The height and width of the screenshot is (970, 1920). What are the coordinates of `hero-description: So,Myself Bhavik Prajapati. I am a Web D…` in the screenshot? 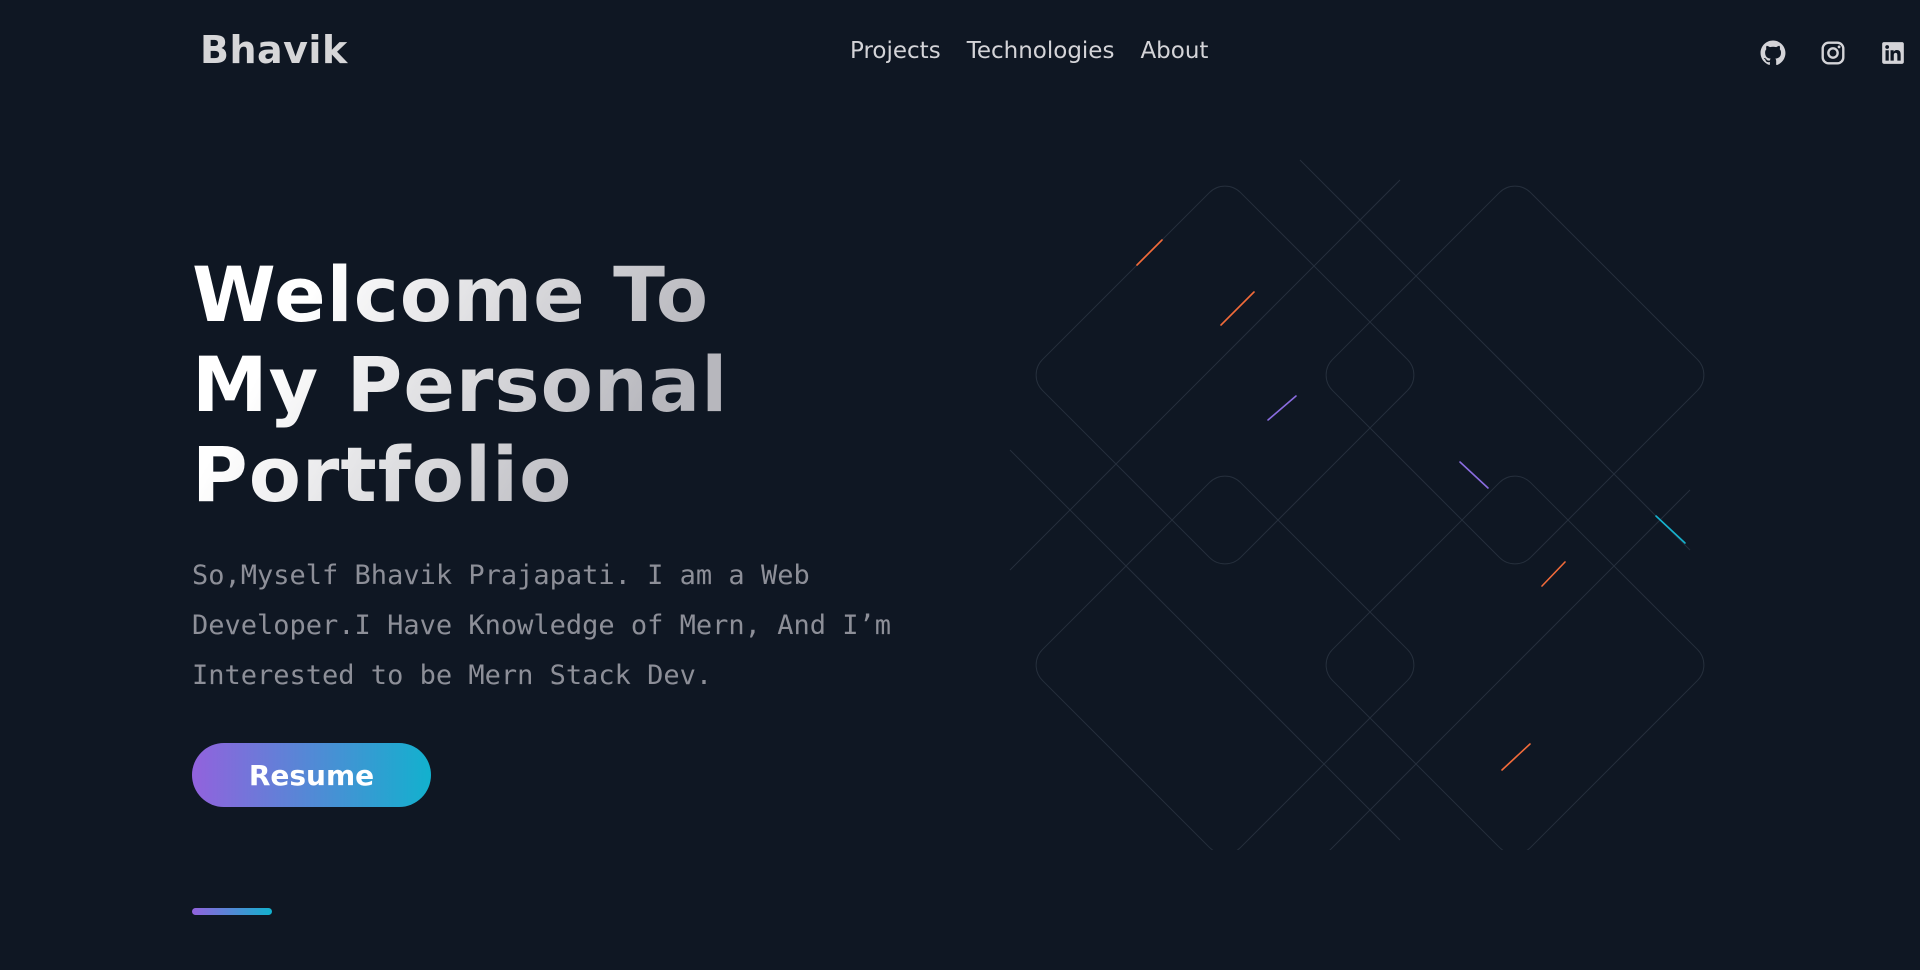 It's located at (541, 625).